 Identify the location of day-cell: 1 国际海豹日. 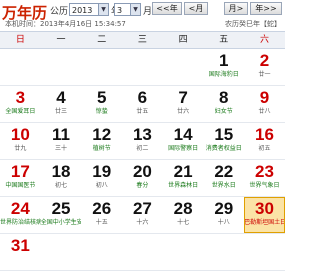
(223, 67).